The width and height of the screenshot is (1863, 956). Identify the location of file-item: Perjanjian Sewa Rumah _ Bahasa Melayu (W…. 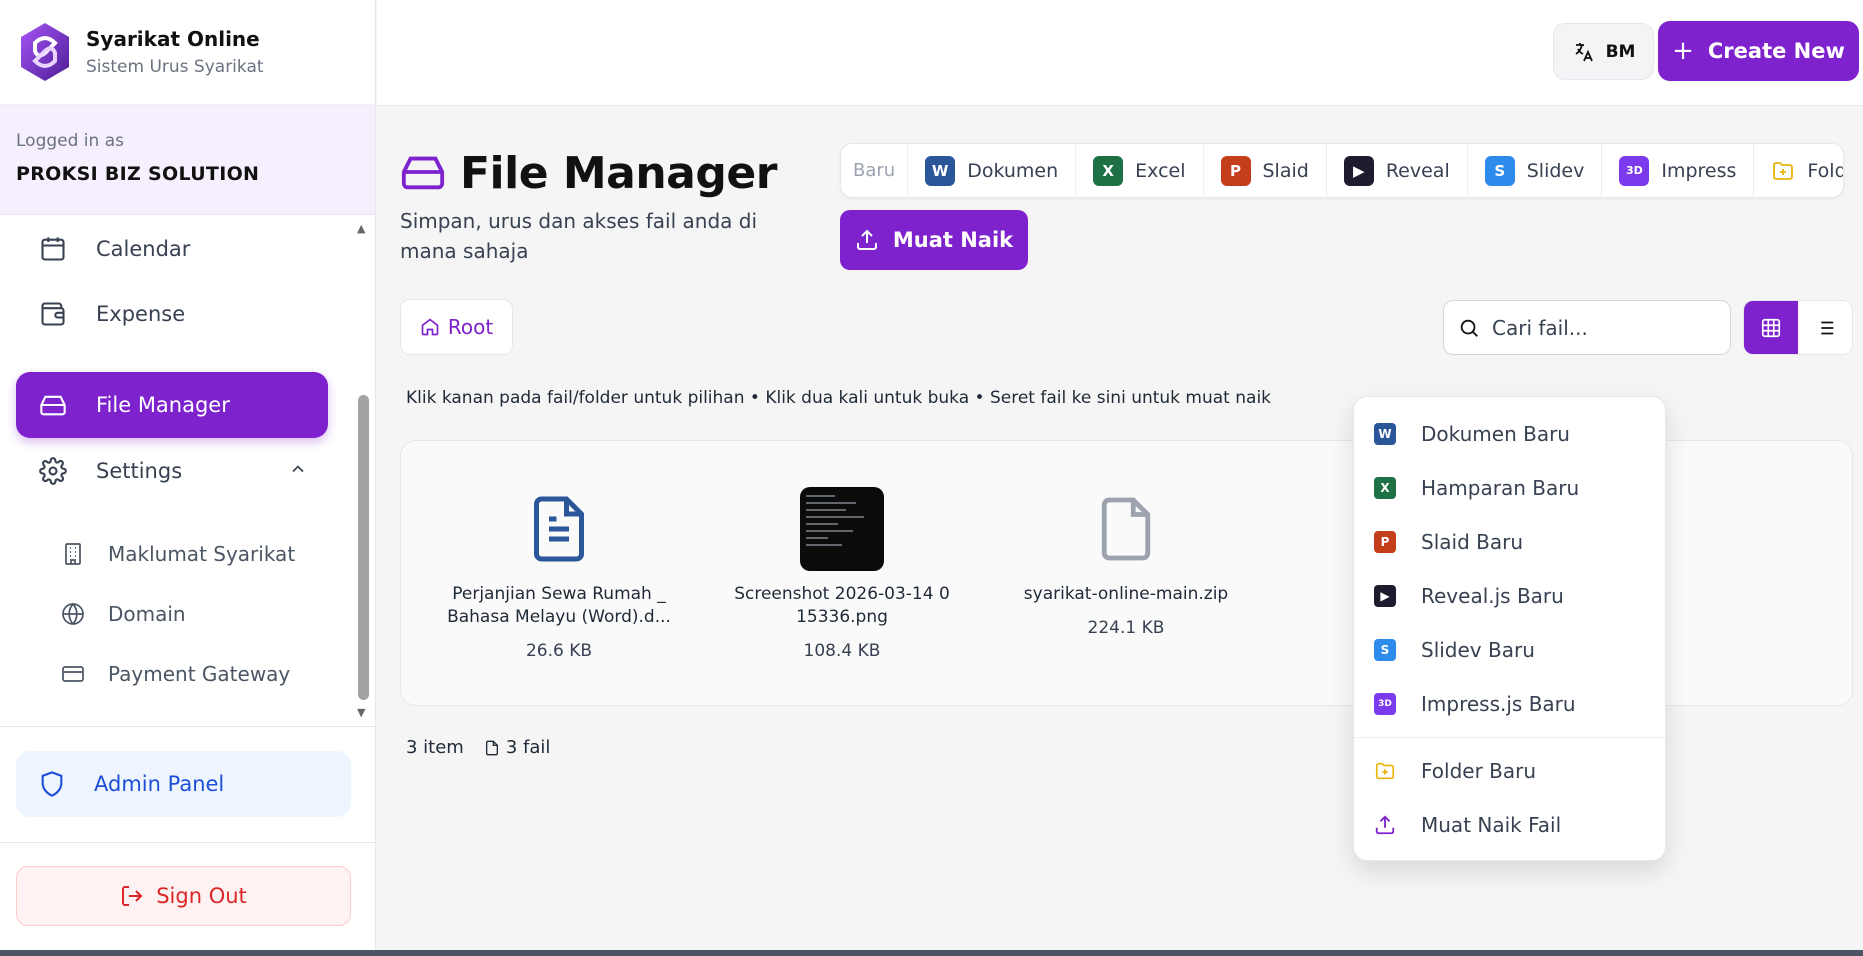
(559, 574).